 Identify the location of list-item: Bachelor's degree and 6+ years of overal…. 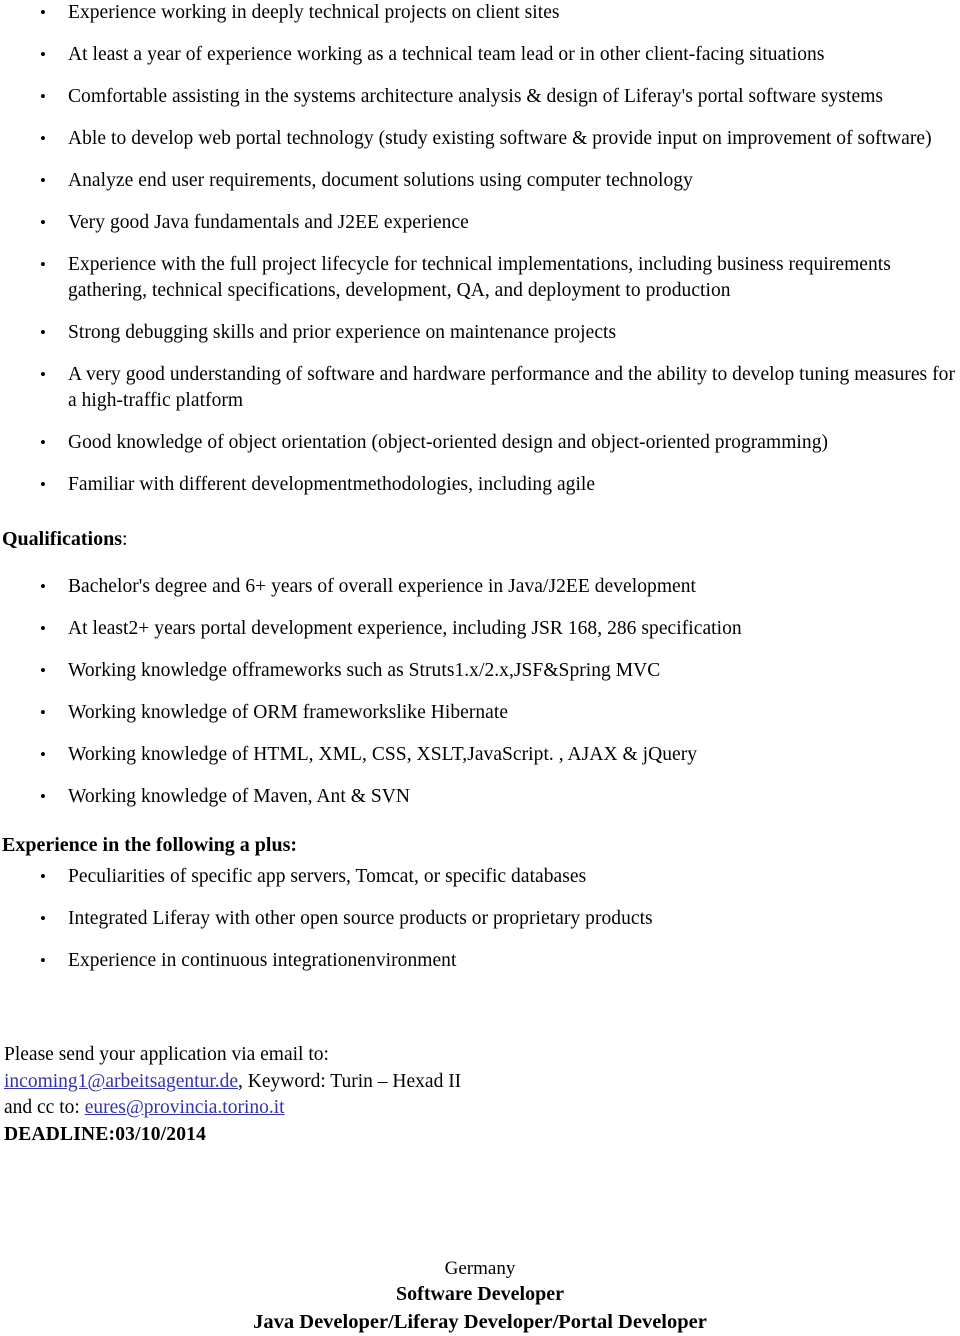
(480, 587).